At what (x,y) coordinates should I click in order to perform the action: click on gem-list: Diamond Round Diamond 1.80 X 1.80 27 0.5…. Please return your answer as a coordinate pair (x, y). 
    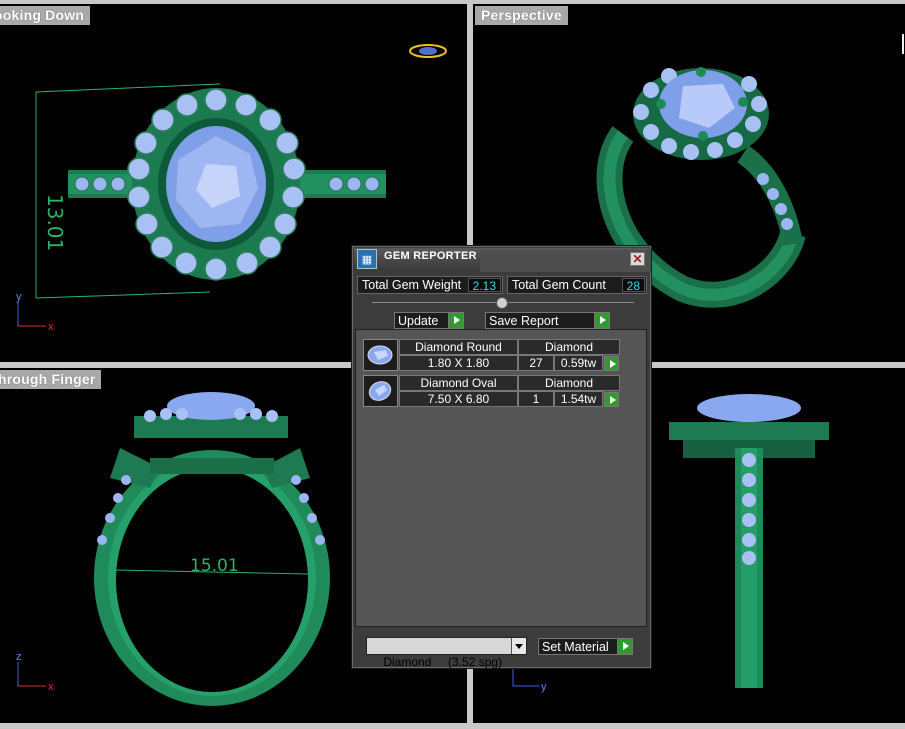
    Looking at the image, I should click on (501, 478).